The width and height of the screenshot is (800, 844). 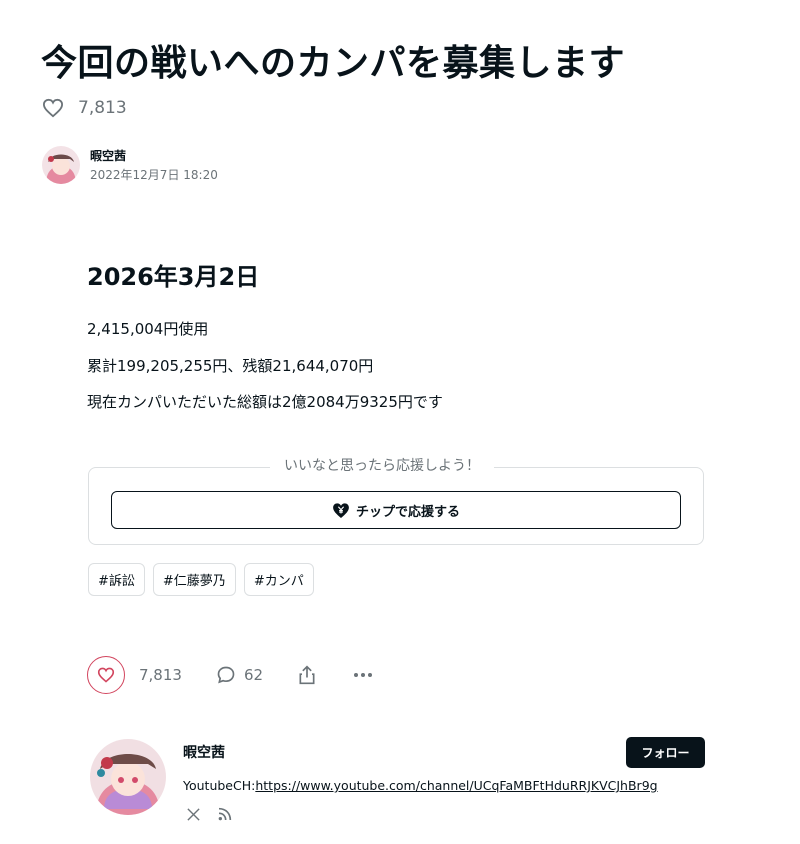 I want to click on tip-button: チップで応援する, so click(x=396, y=510).